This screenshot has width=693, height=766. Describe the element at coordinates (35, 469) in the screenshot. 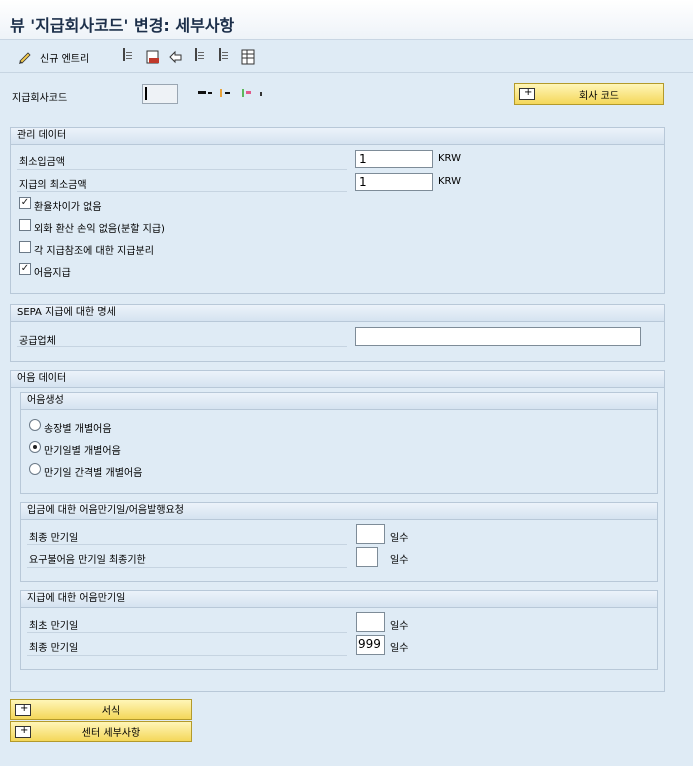

I see `per-due-interval-radio` at that location.